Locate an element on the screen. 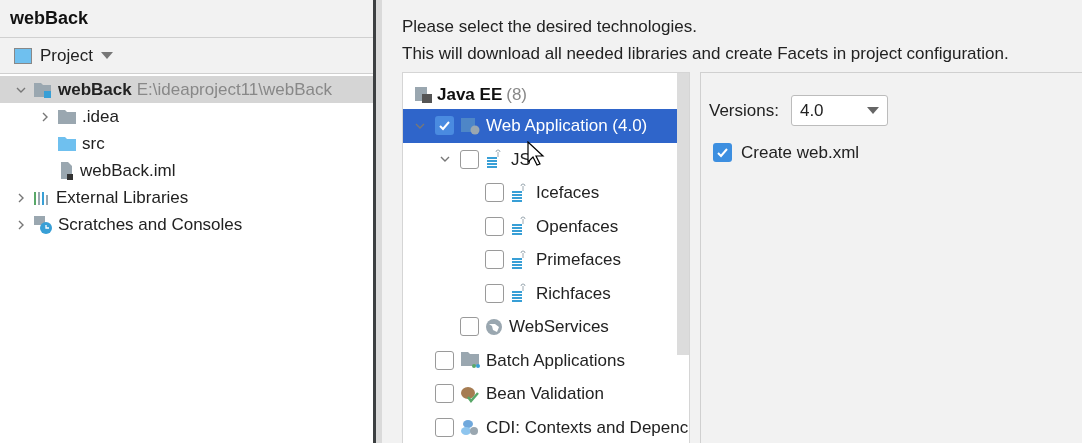  group-count: (8) is located at coordinates (516, 95).